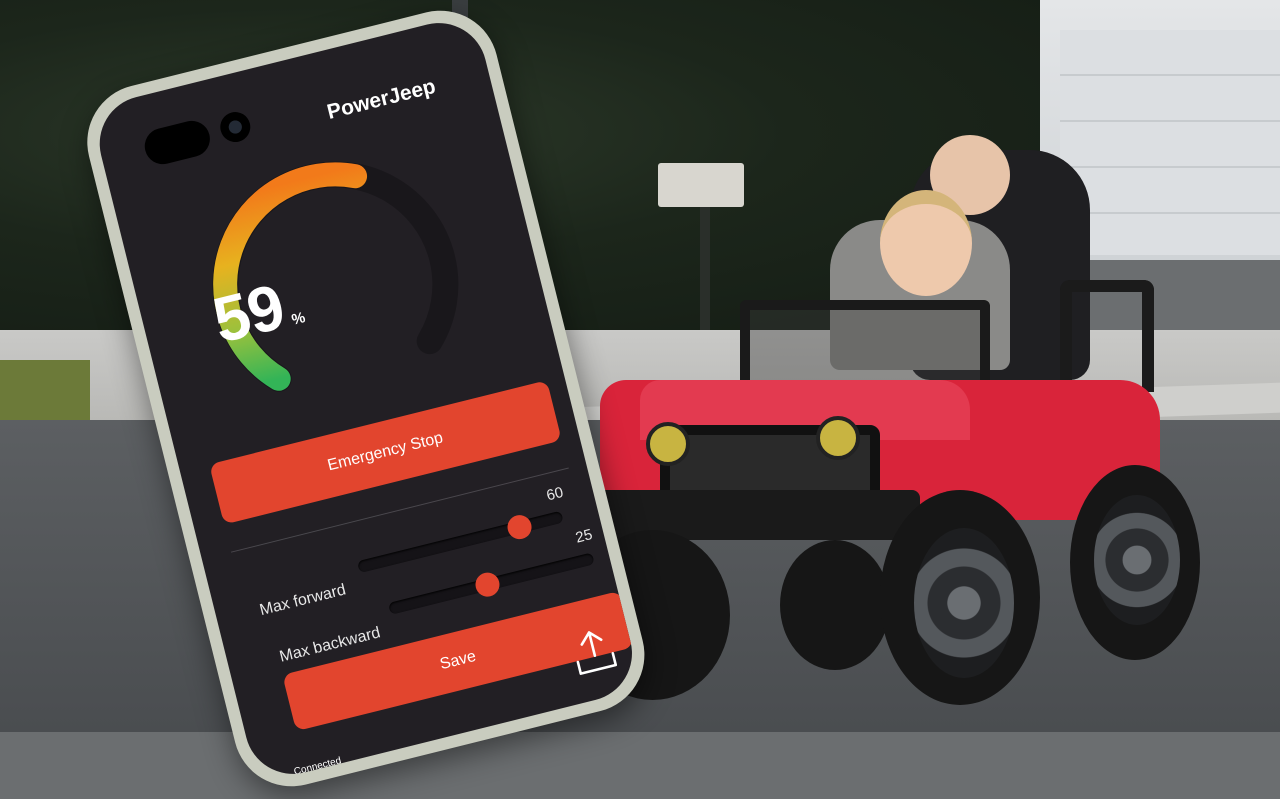  Describe the element at coordinates (303, 600) in the screenshot. I see `max-forward-label: Max forward` at that location.